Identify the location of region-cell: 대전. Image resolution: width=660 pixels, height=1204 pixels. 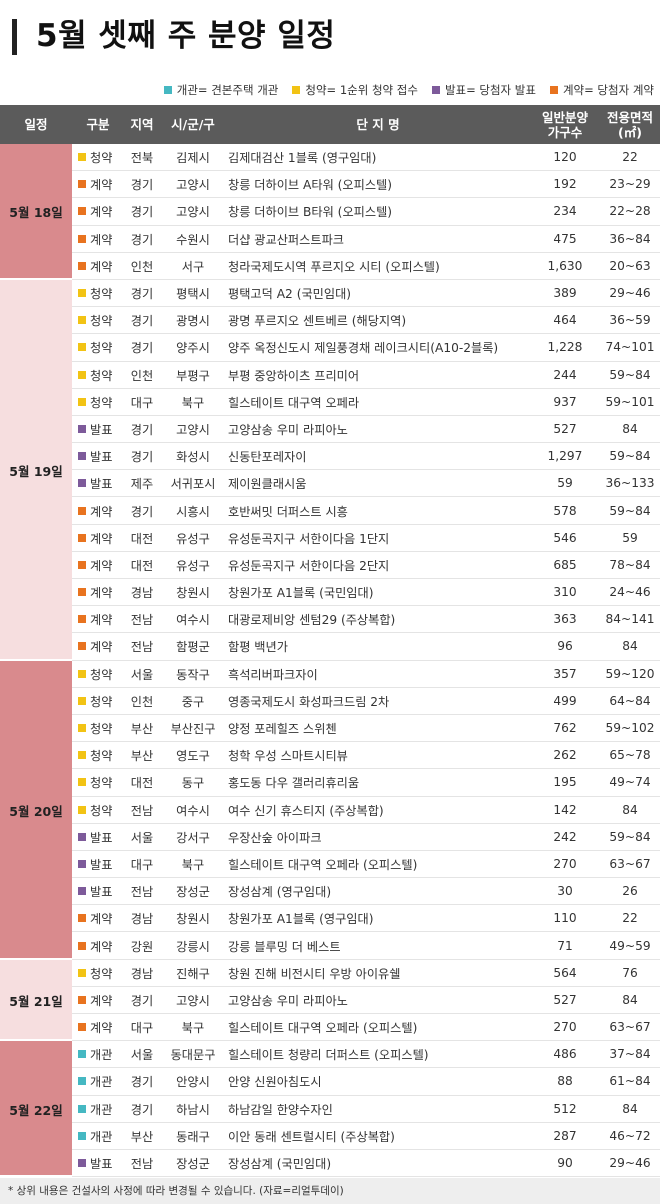
(142, 565).